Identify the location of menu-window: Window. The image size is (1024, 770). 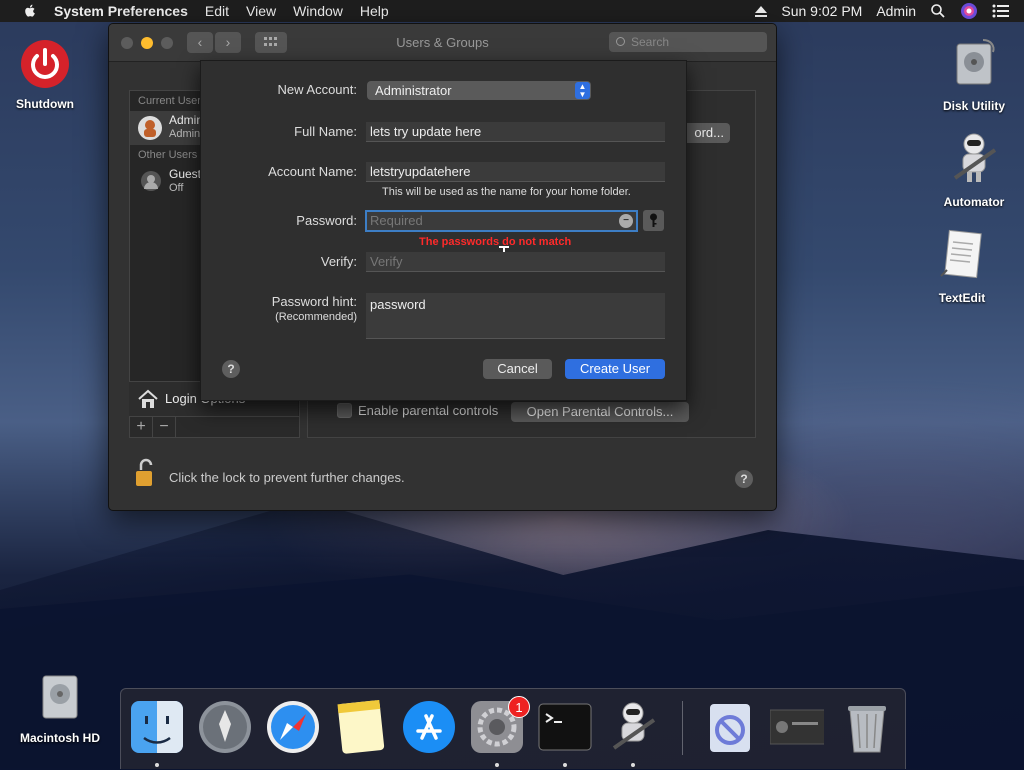
(318, 11).